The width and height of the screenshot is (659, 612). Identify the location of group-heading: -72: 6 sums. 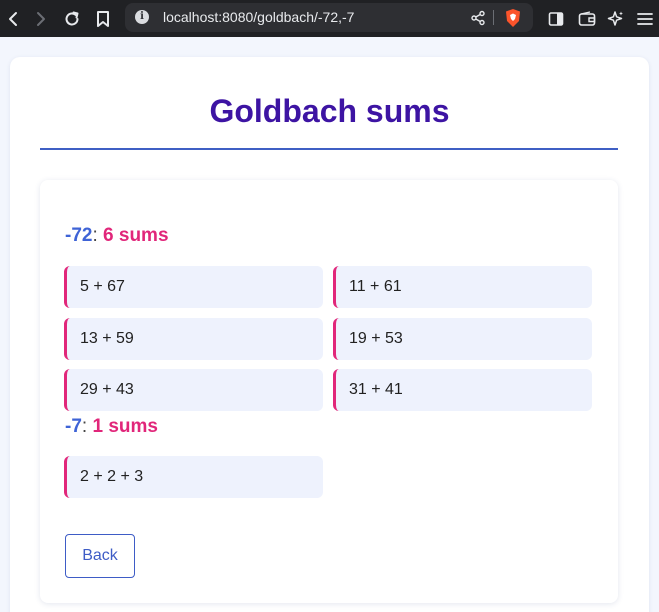
(117, 236).